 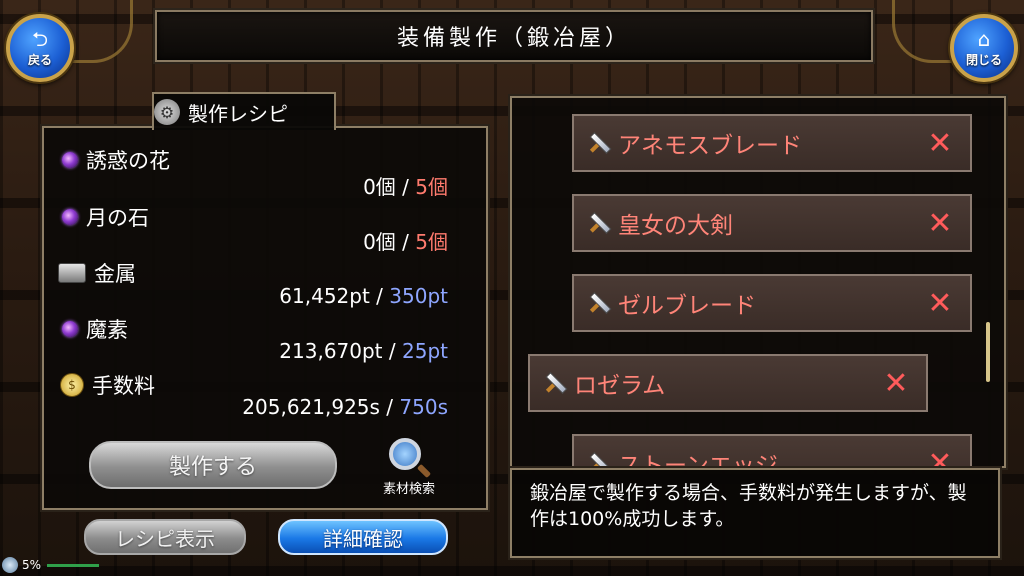 What do you see at coordinates (72, 273) in the screenshot?
I see `metal-ingot-icon` at bounding box center [72, 273].